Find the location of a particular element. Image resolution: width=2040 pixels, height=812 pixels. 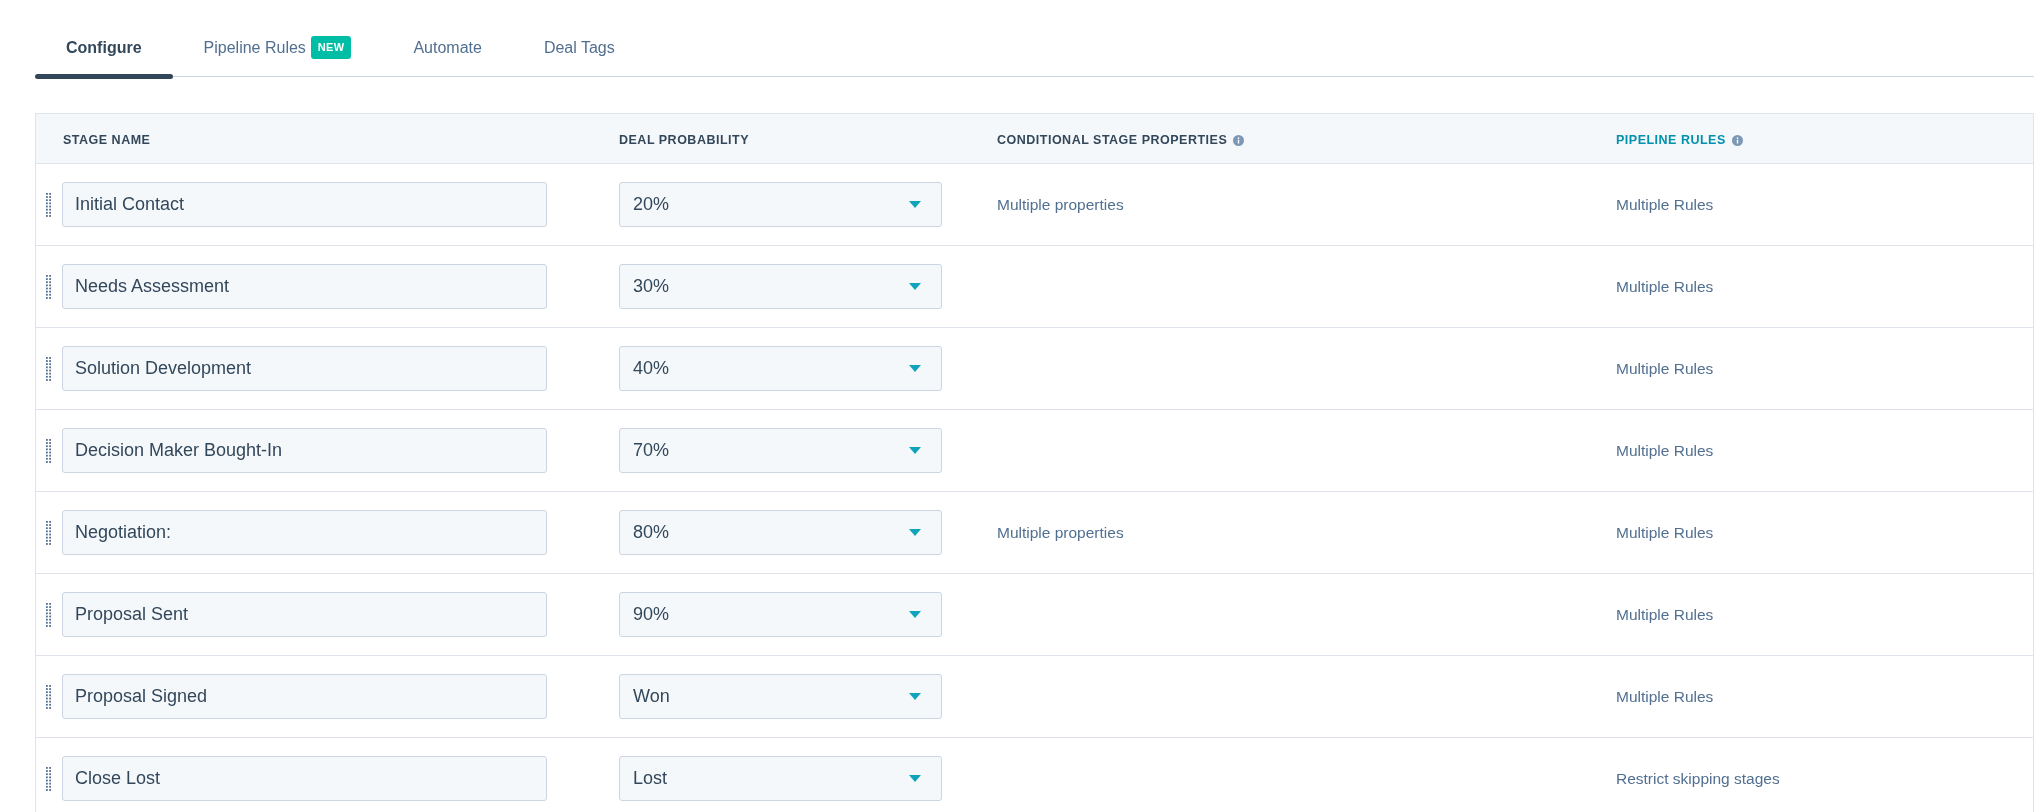

stage-name-field: Needs Assessment is located at coordinates (304, 286).